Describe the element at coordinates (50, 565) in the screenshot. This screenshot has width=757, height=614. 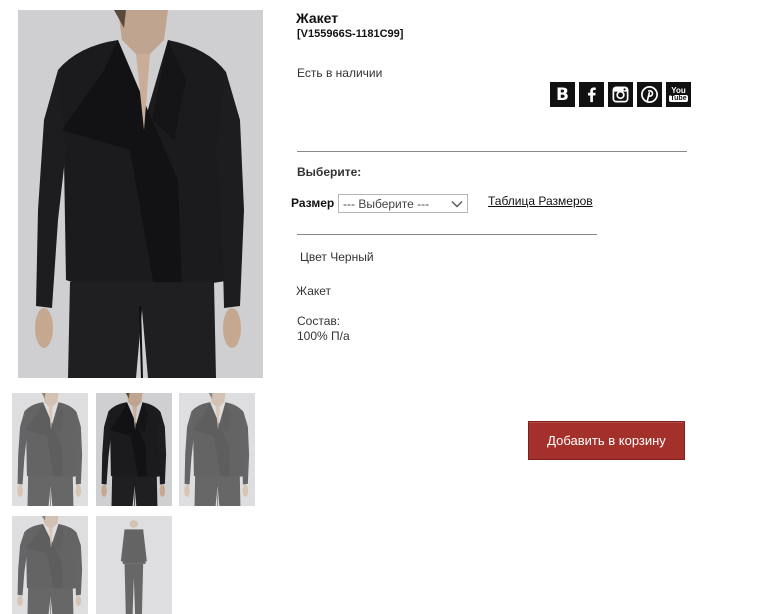
I see `jacket-back-thumb` at that location.